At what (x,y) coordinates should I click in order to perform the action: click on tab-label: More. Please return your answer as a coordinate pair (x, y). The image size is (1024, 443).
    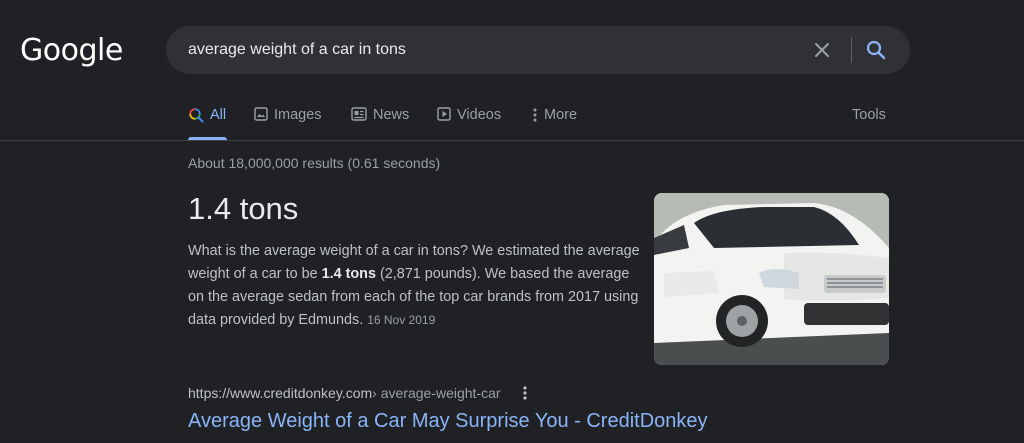
    Looking at the image, I should click on (561, 115).